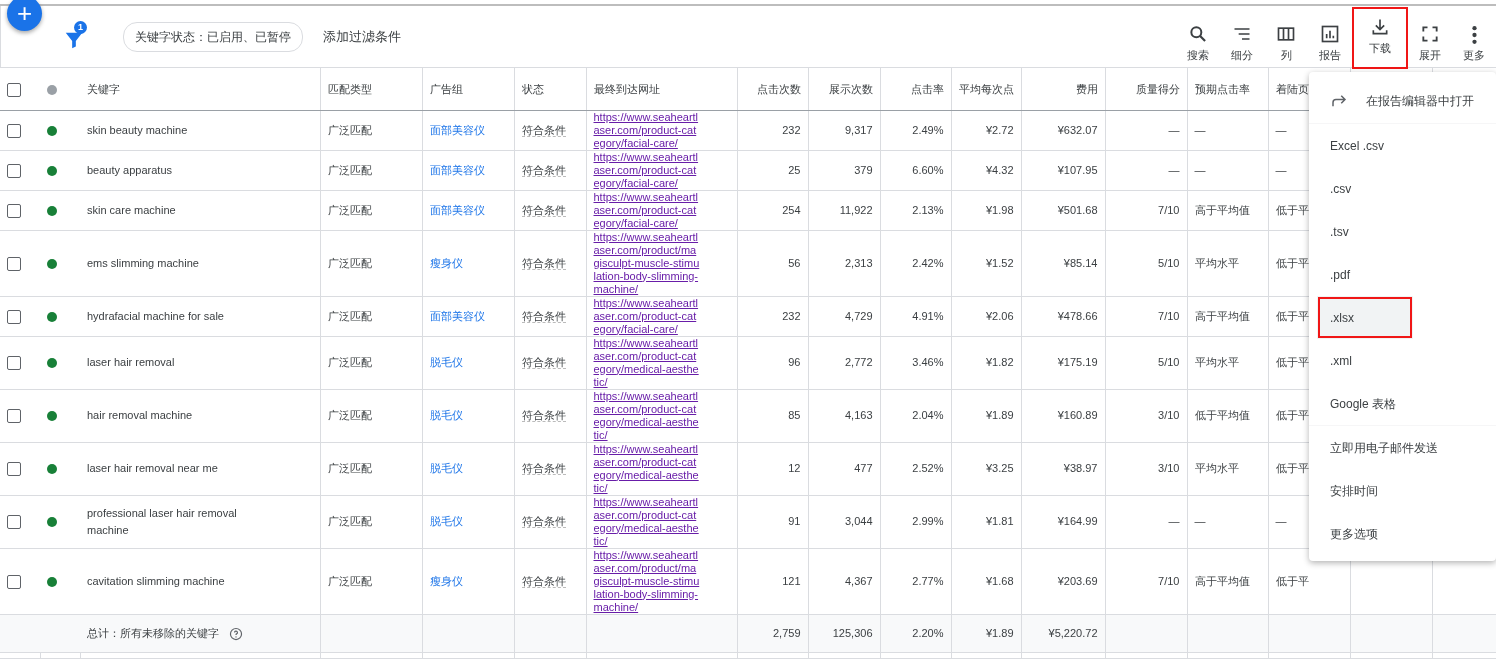  What do you see at coordinates (14, 89) in the screenshot?
I see `select-all-checkbox` at bounding box center [14, 89].